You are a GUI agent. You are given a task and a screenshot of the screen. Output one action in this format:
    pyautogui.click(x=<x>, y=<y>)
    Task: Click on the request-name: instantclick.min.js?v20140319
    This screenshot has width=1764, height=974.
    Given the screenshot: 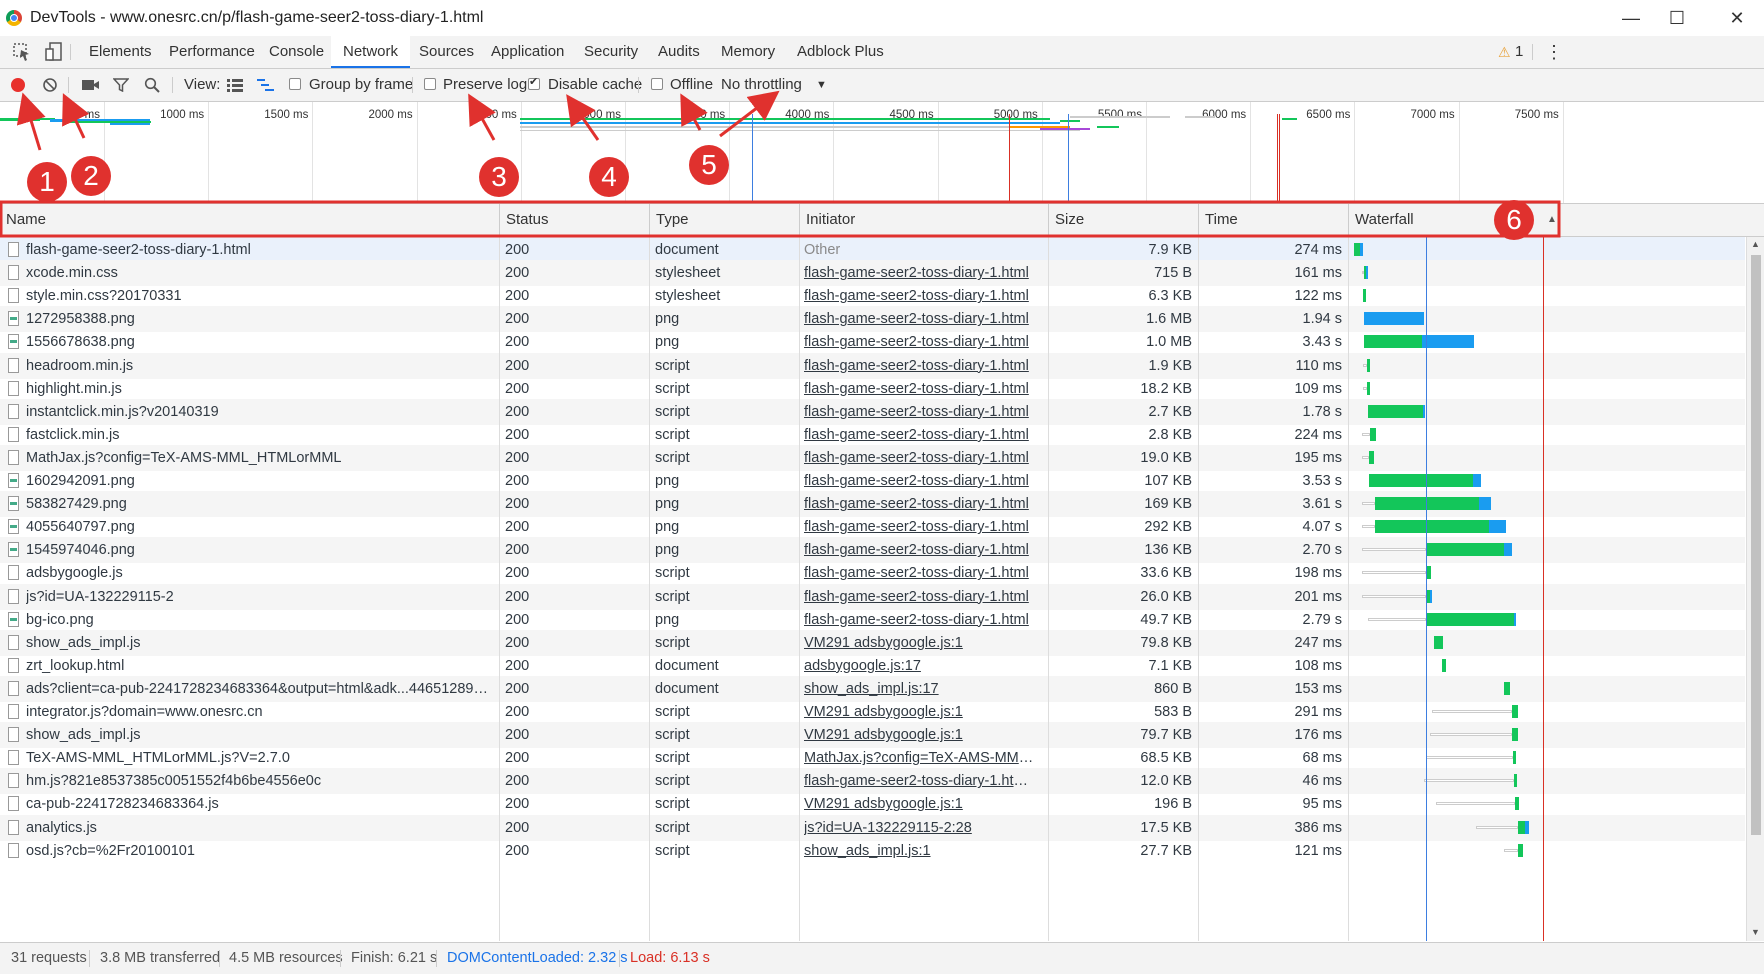 What is the action you would take?
    pyautogui.click(x=260, y=412)
    